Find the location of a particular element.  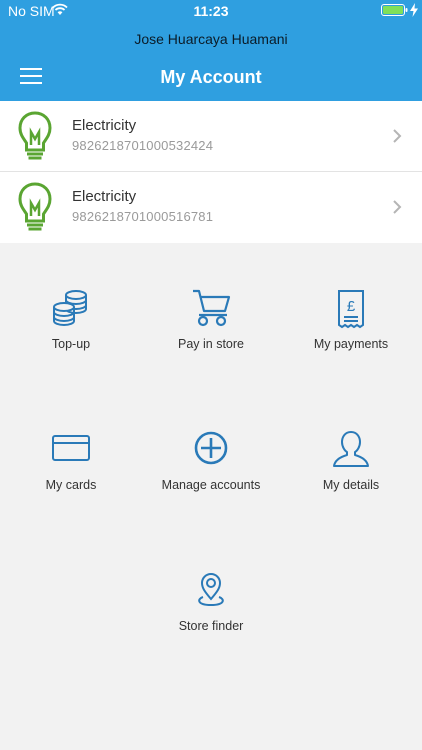

account-number: 9826218701000532424 is located at coordinates (143, 145).